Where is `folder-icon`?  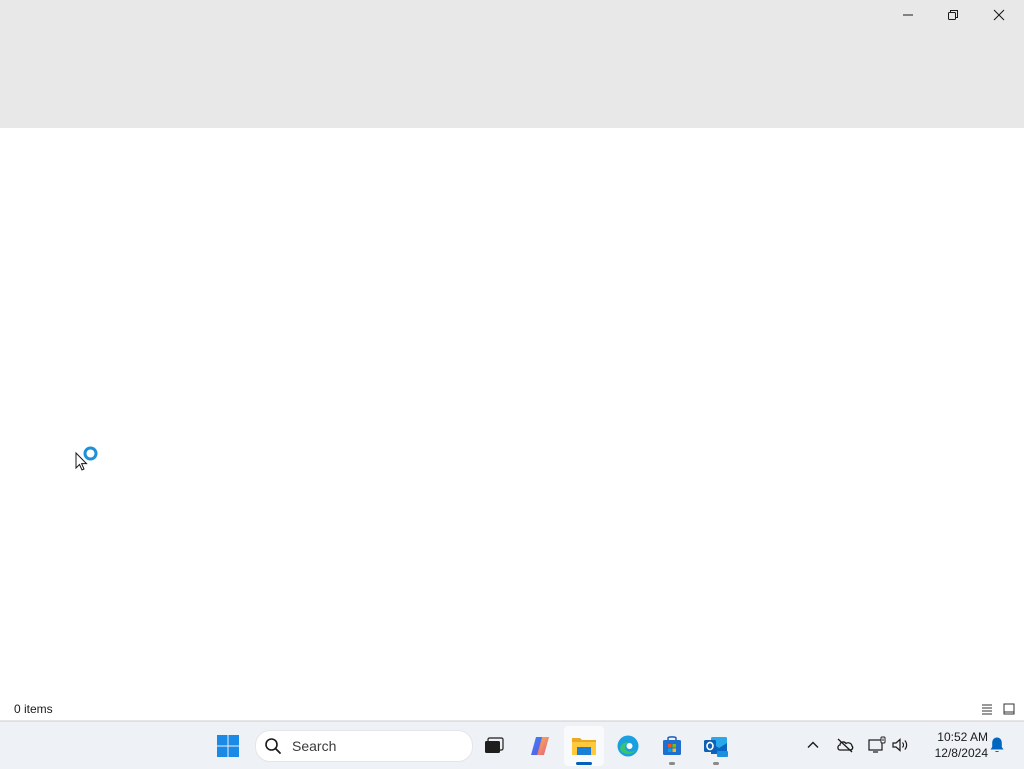 folder-icon is located at coordinates (584, 746).